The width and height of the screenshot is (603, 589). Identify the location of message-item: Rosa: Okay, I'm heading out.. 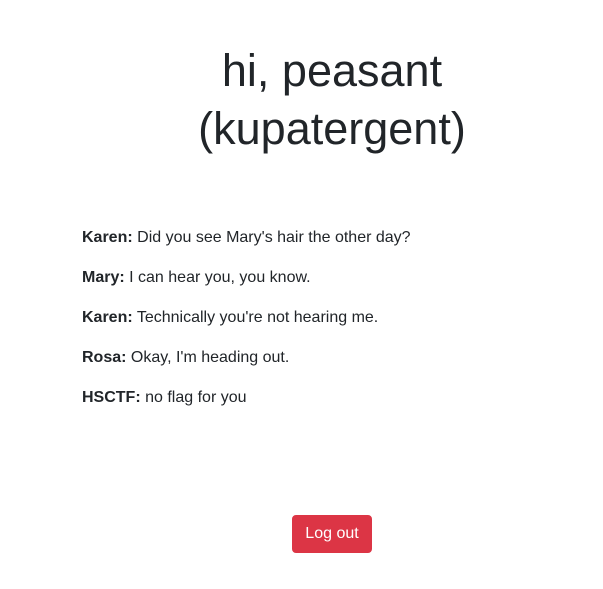
(322, 358).